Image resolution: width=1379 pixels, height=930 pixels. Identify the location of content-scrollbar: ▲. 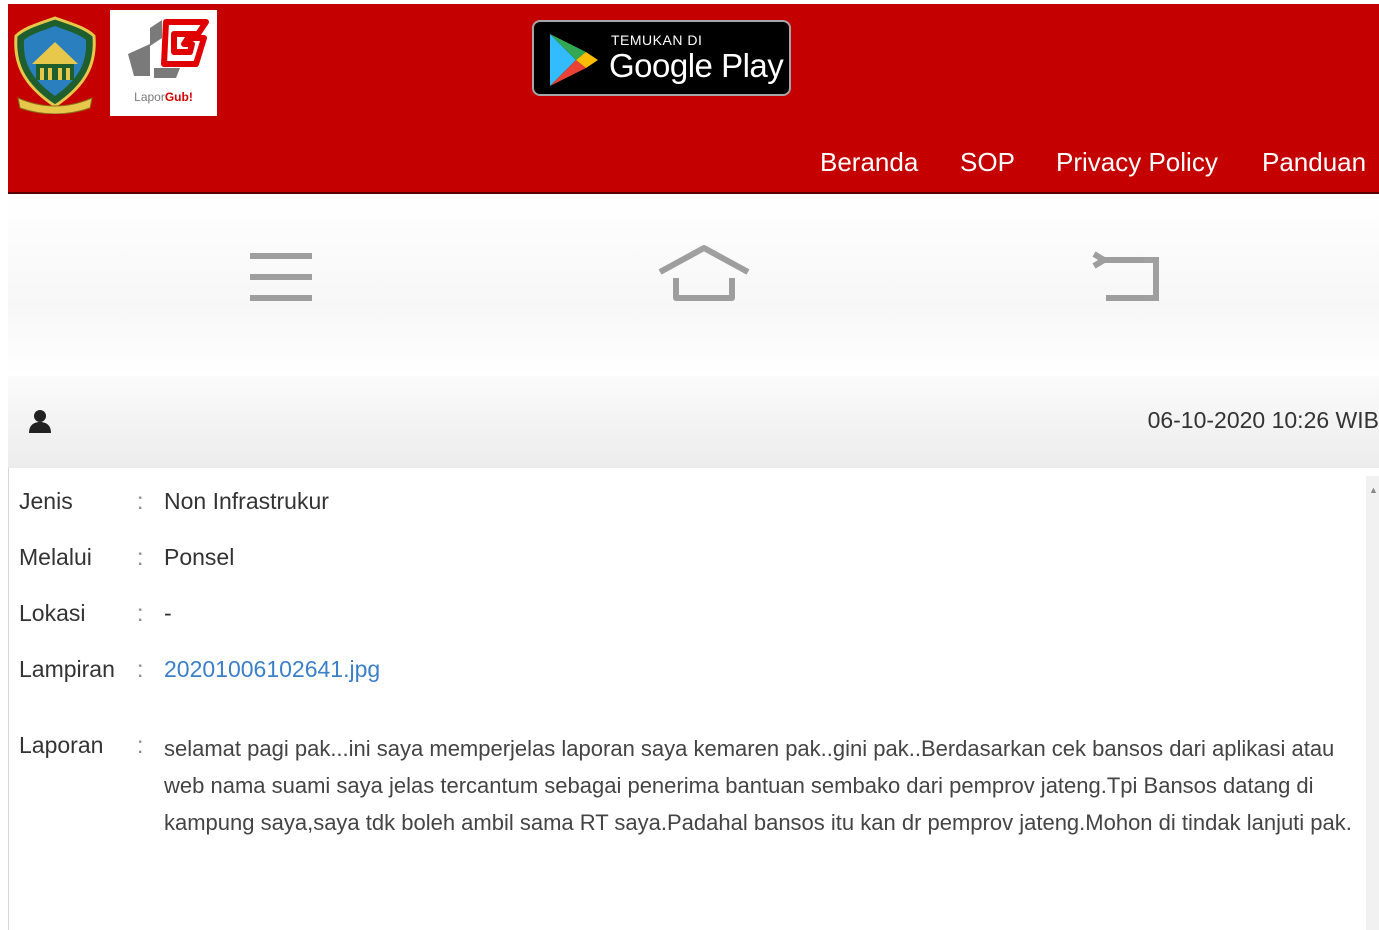
(1372, 703).